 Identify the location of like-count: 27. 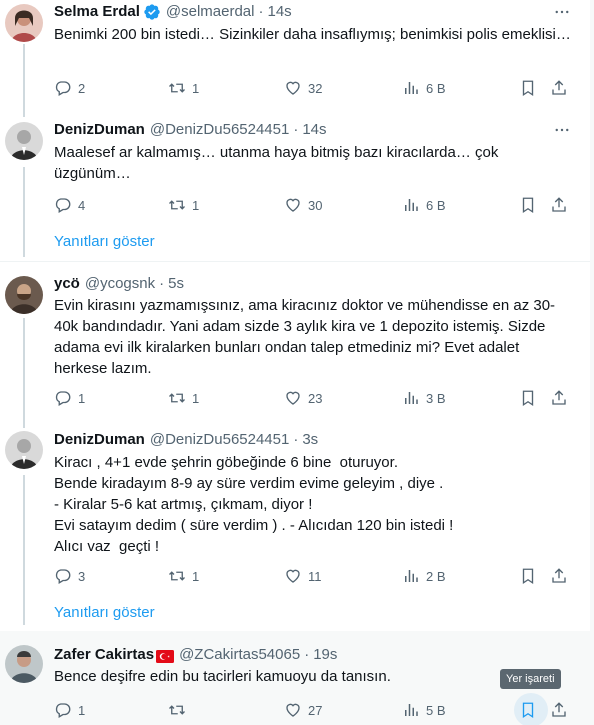
(315, 710).